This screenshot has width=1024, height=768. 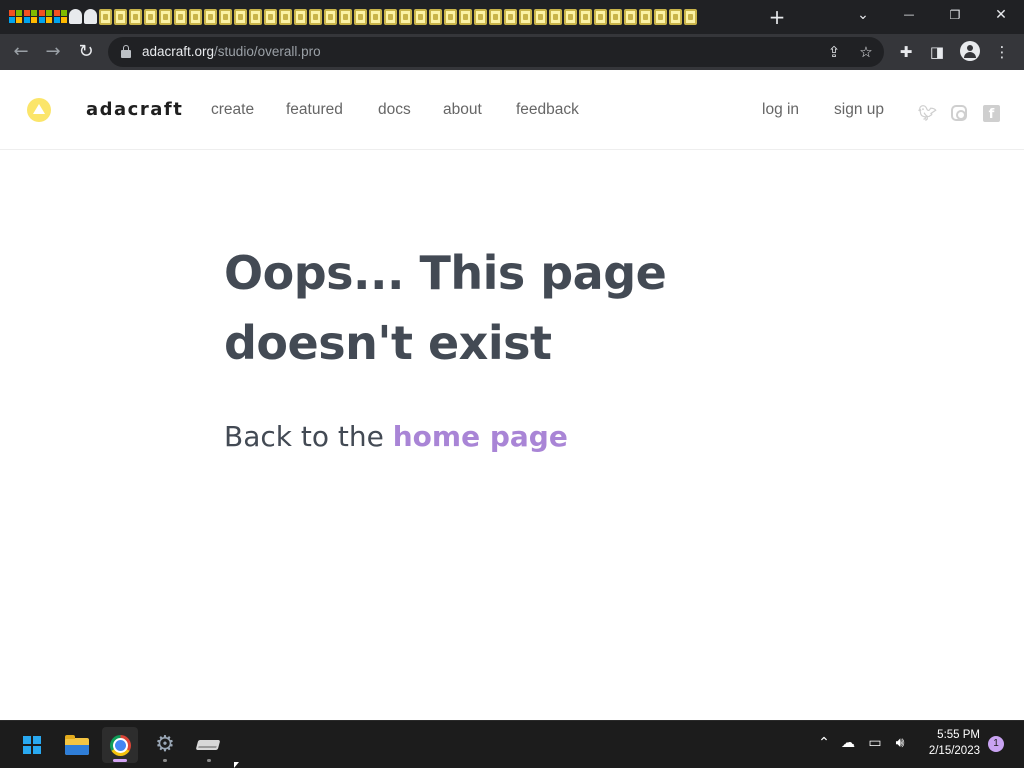 I want to click on start-button, so click(x=32, y=745).